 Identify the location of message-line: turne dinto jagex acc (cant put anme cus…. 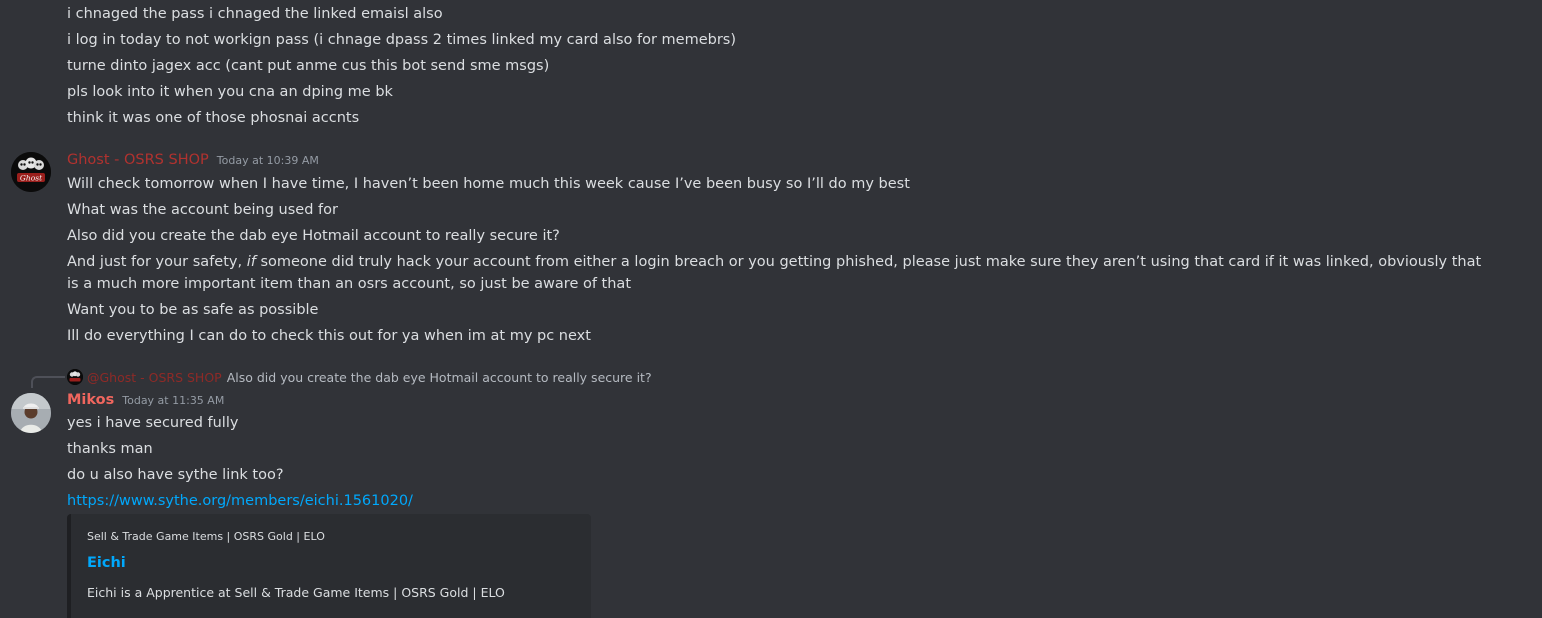
(308, 66).